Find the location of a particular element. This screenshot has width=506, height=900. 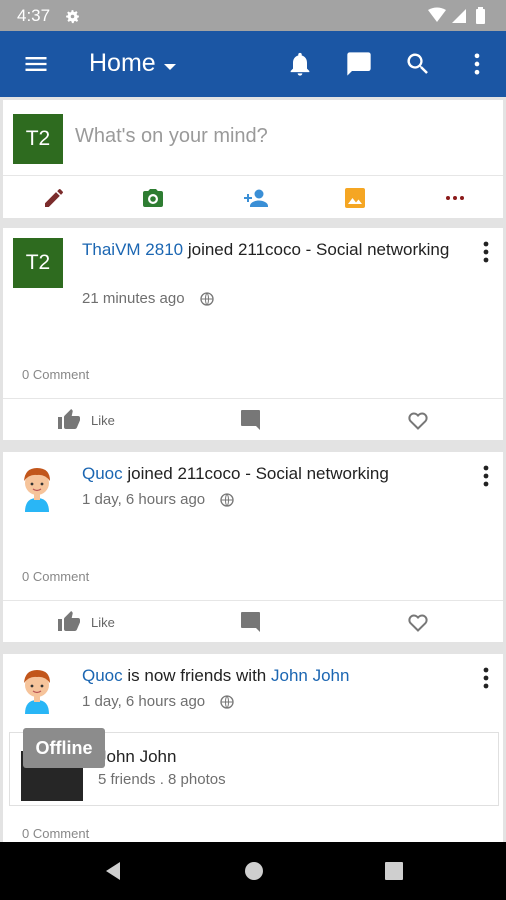

post-text: Quoc is now friends with John John is located at coordinates (272, 675).